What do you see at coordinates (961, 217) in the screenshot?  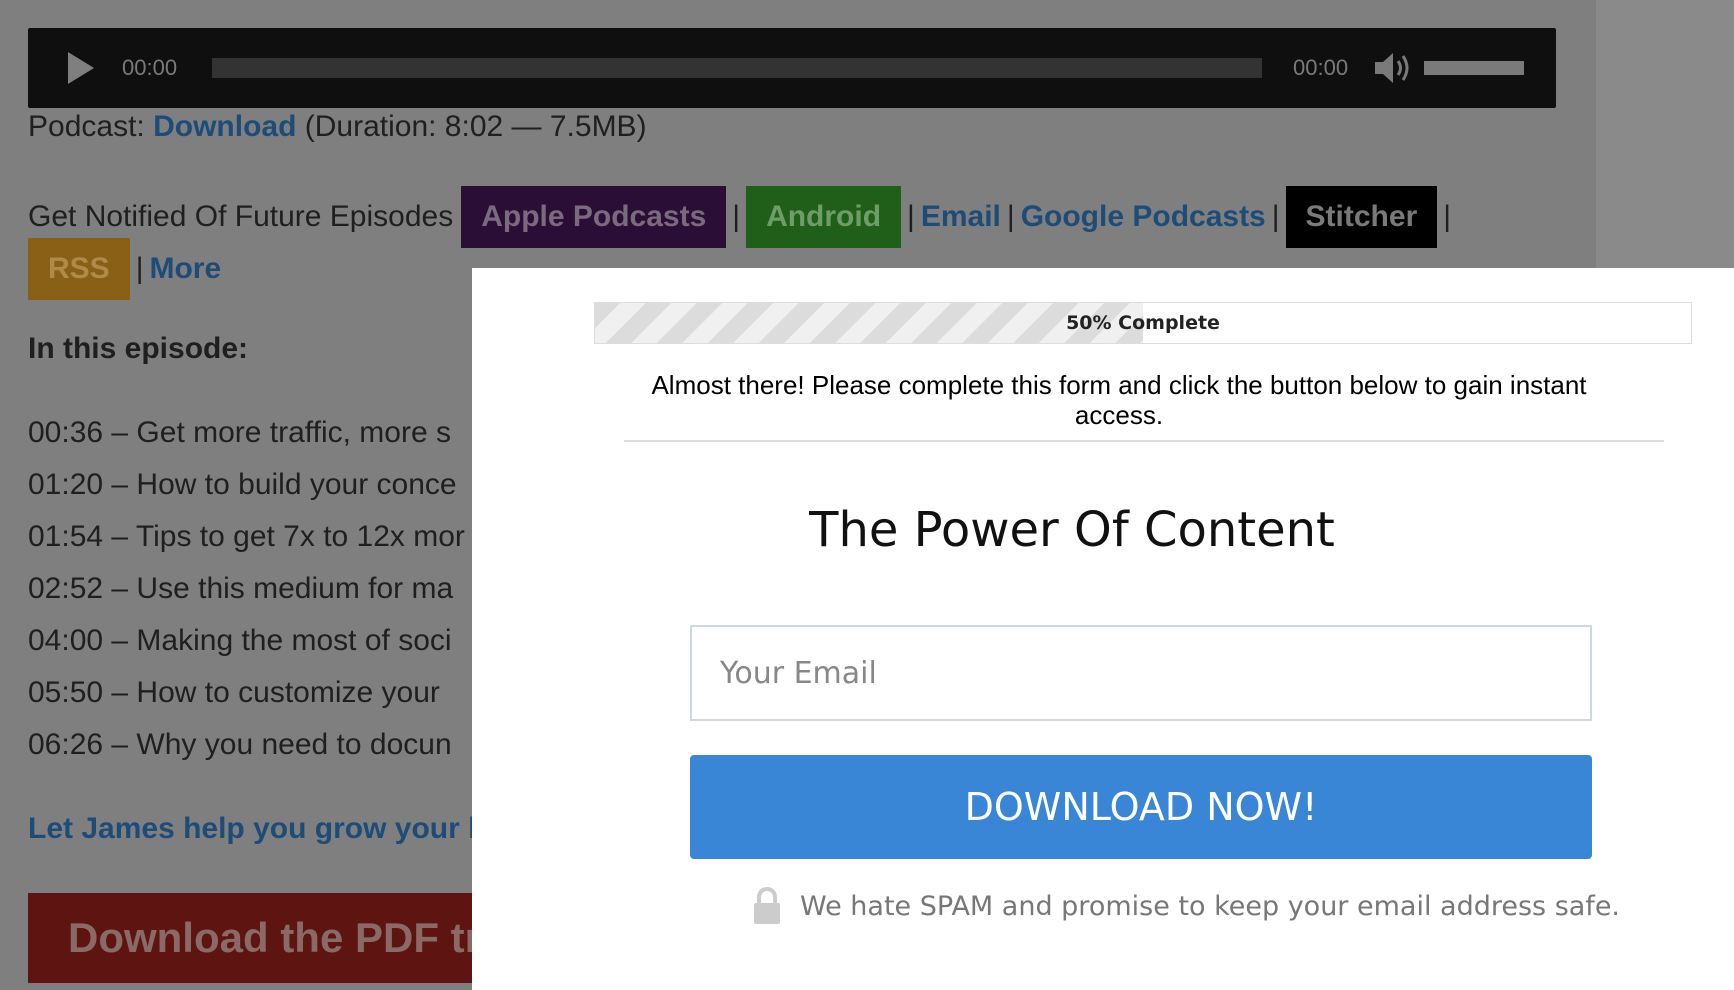 I see `email-subscribe-link: Email` at bounding box center [961, 217].